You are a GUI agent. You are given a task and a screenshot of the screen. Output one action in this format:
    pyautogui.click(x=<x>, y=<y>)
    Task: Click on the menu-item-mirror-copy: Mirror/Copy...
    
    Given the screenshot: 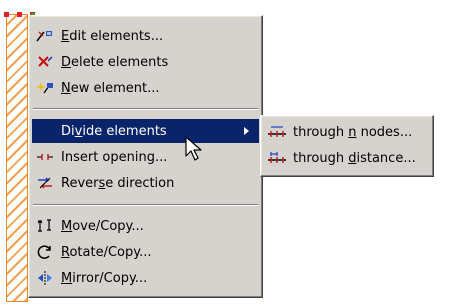 What is the action you would take?
    pyautogui.click(x=145, y=278)
    